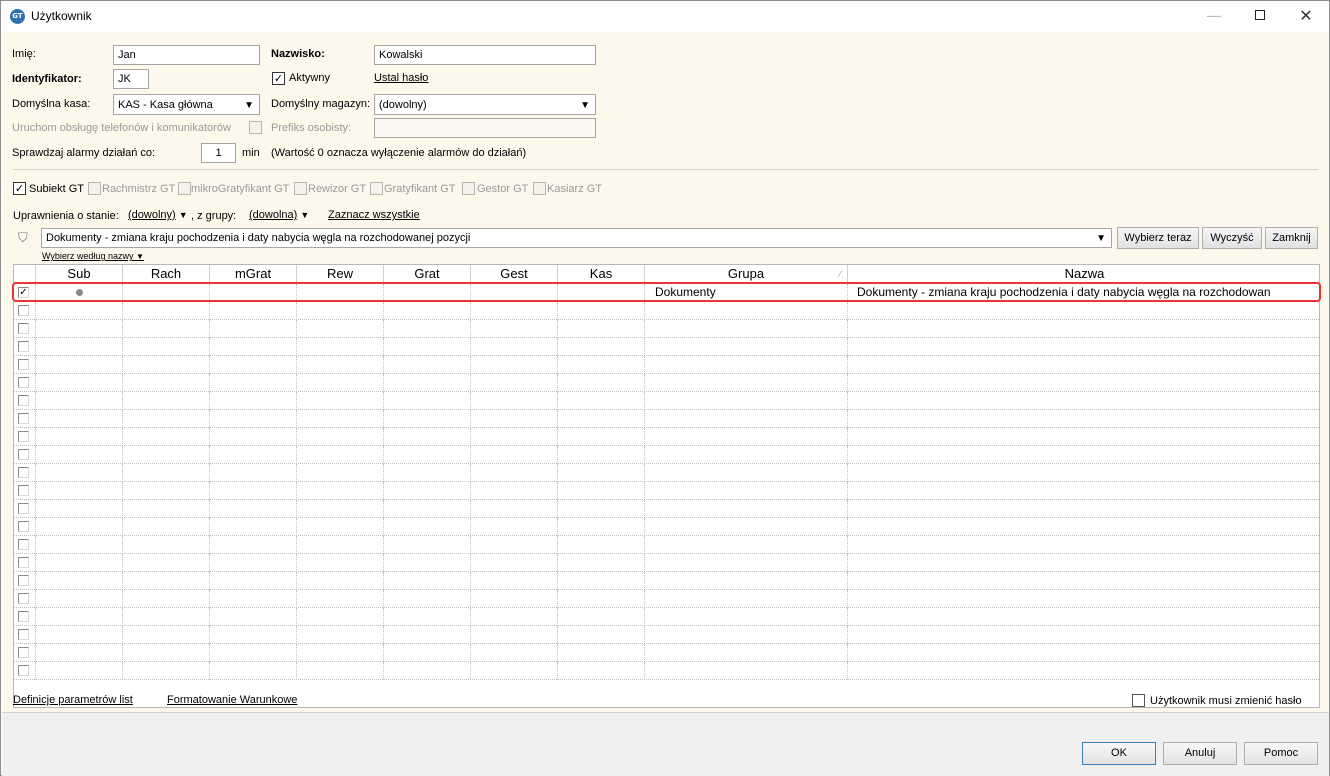 The width and height of the screenshot is (1330, 776). I want to click on clear-button: Wyczyść, so click(1232, 238).